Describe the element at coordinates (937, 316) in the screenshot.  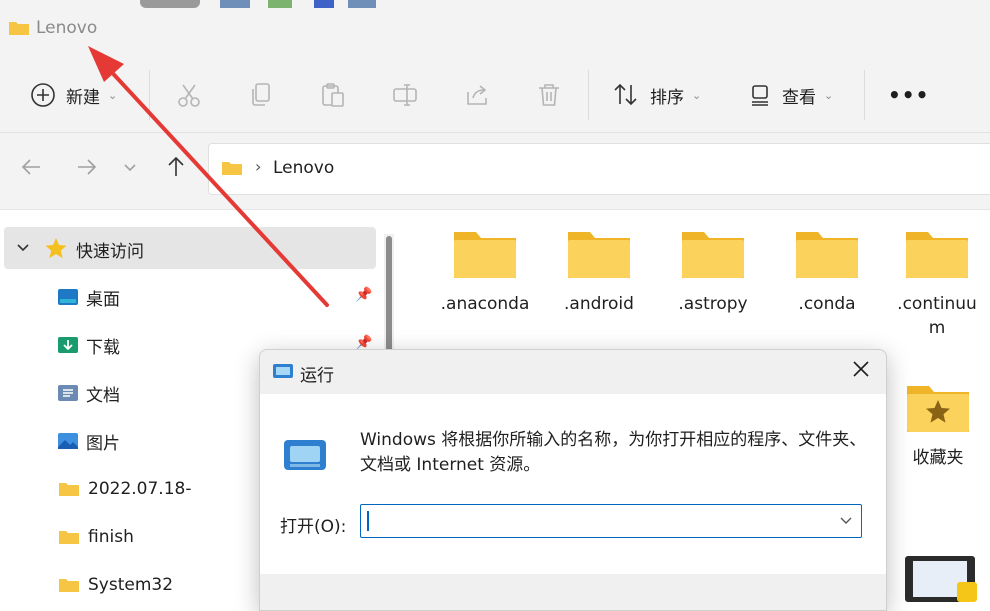
I see `file-name: .continuu m` at that location.